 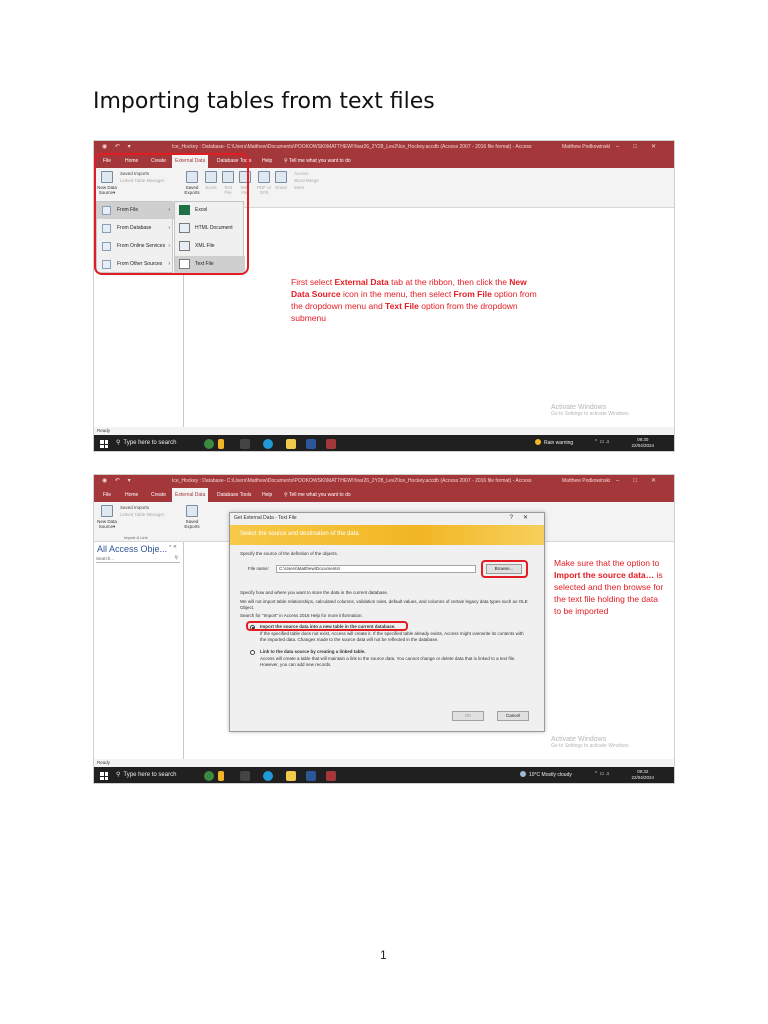 I want to click on new-data-source-button: New Data Source▾, so click(x=107, y=517).